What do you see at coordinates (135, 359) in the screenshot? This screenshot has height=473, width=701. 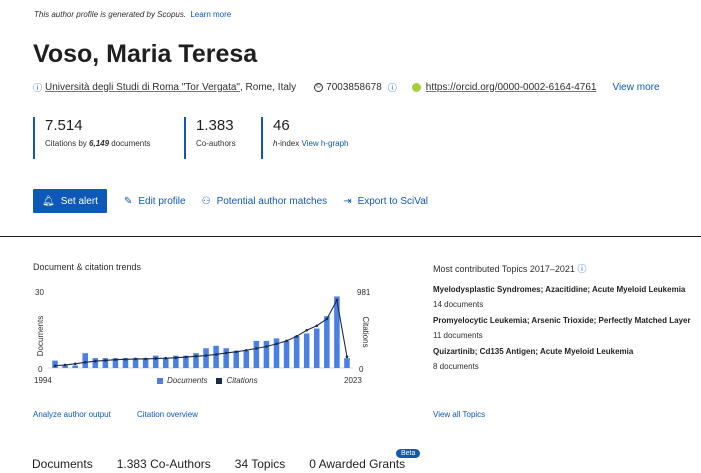 I see `citations-point-2002` at bounding box center [135, 359].